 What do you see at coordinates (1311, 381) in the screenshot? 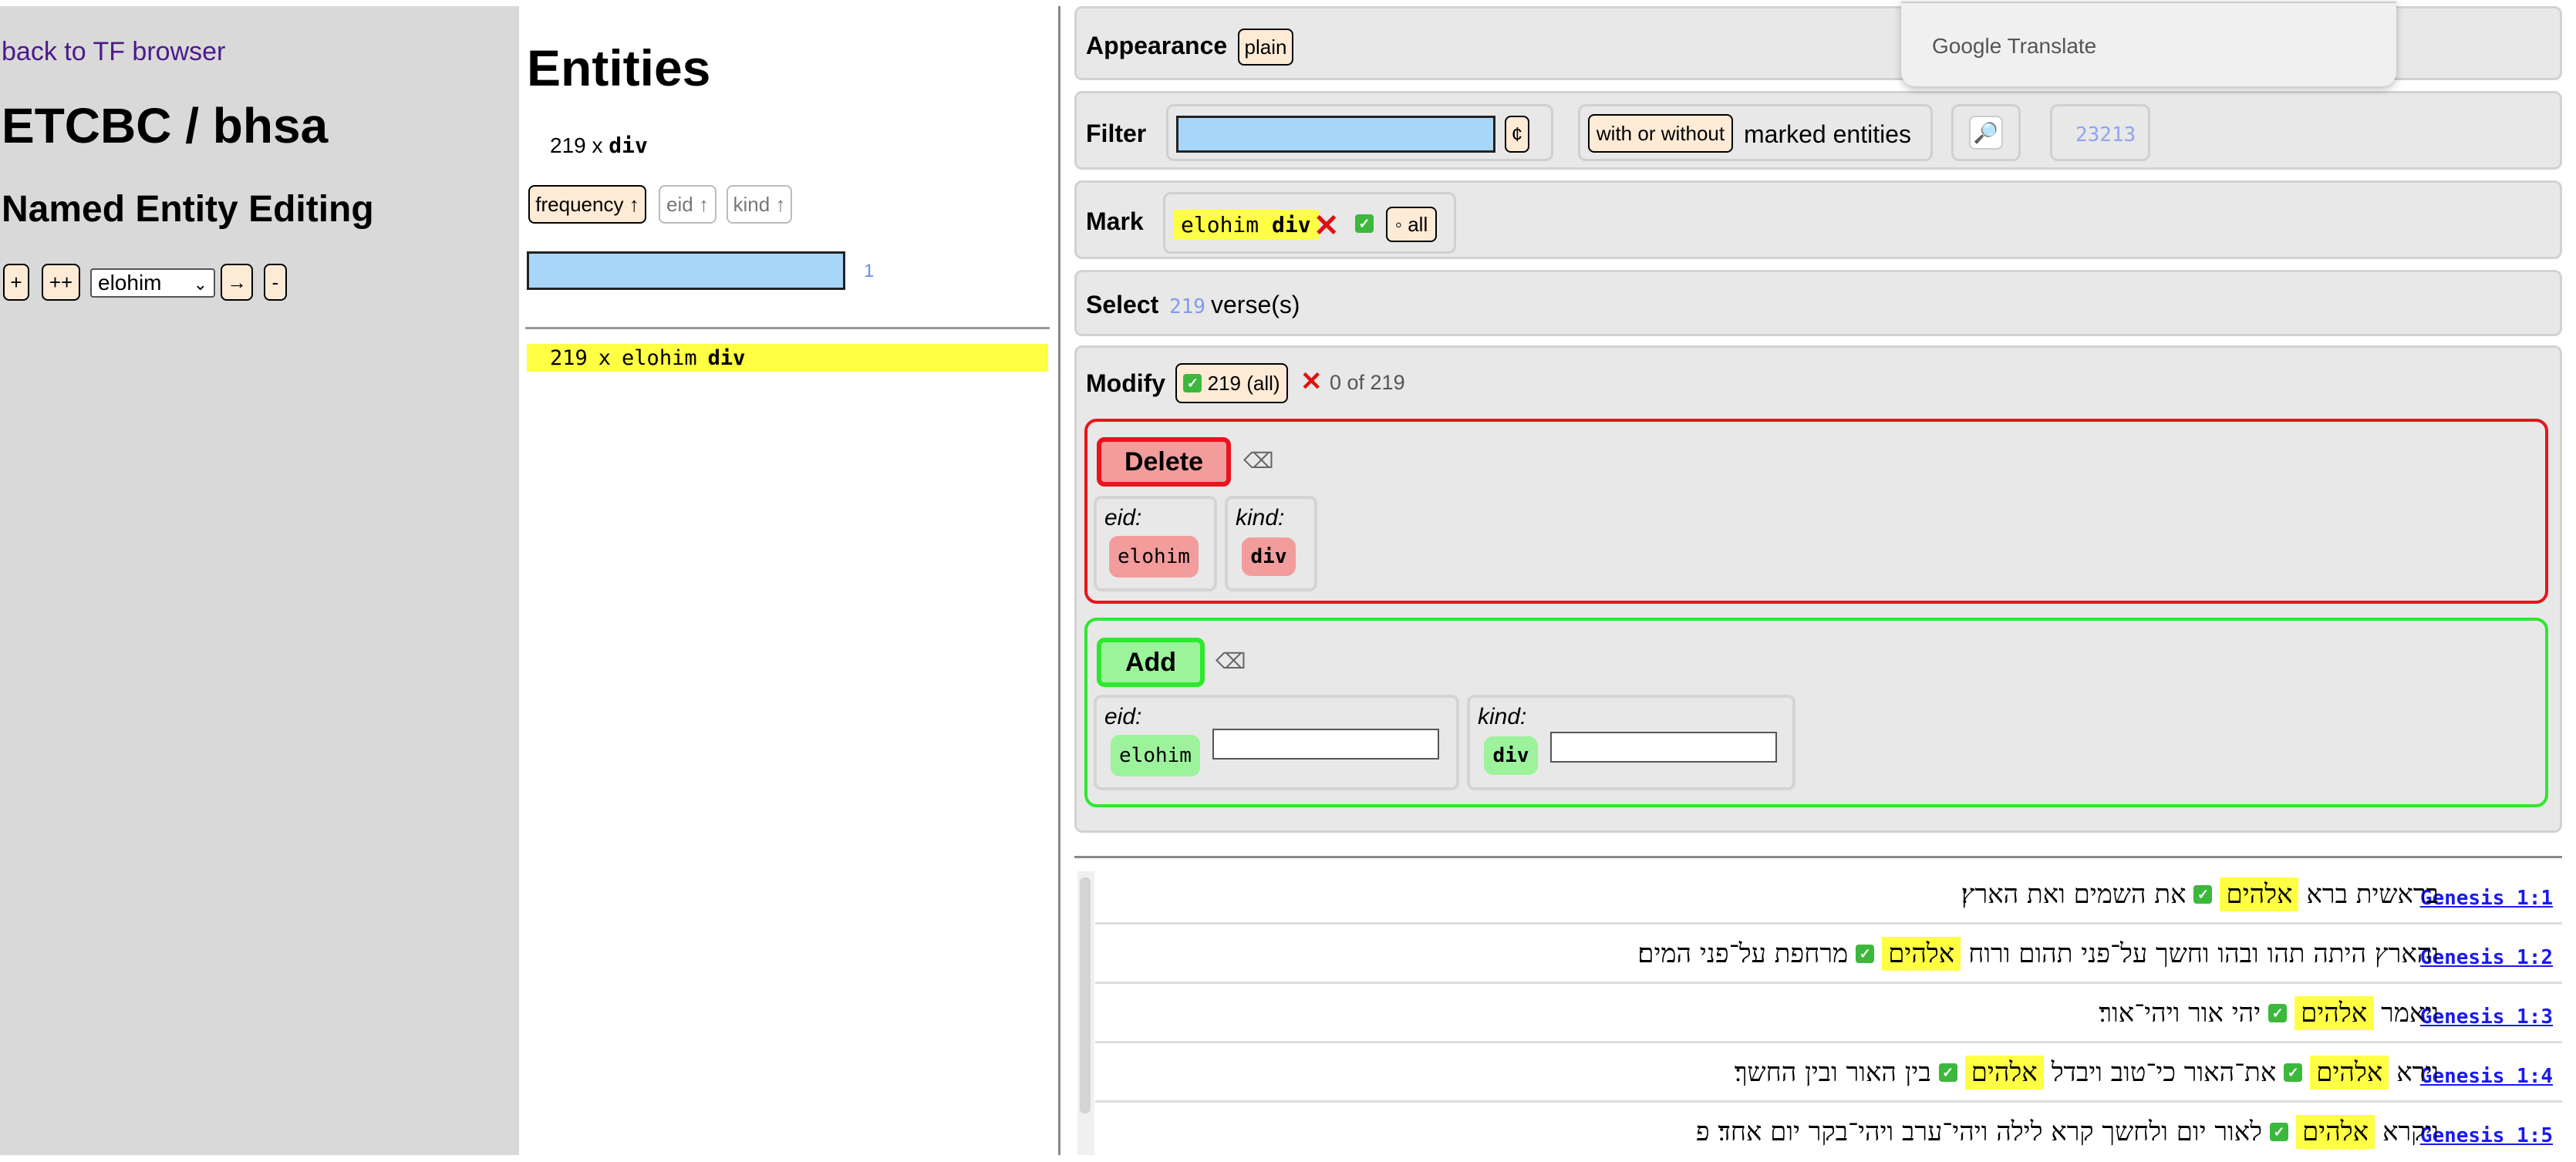
I see `x-icon: ✕` at bounding box center [1311, 381].